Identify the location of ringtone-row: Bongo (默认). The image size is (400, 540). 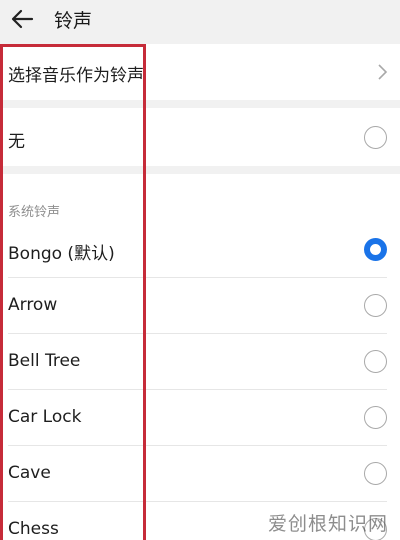
(200, 250).